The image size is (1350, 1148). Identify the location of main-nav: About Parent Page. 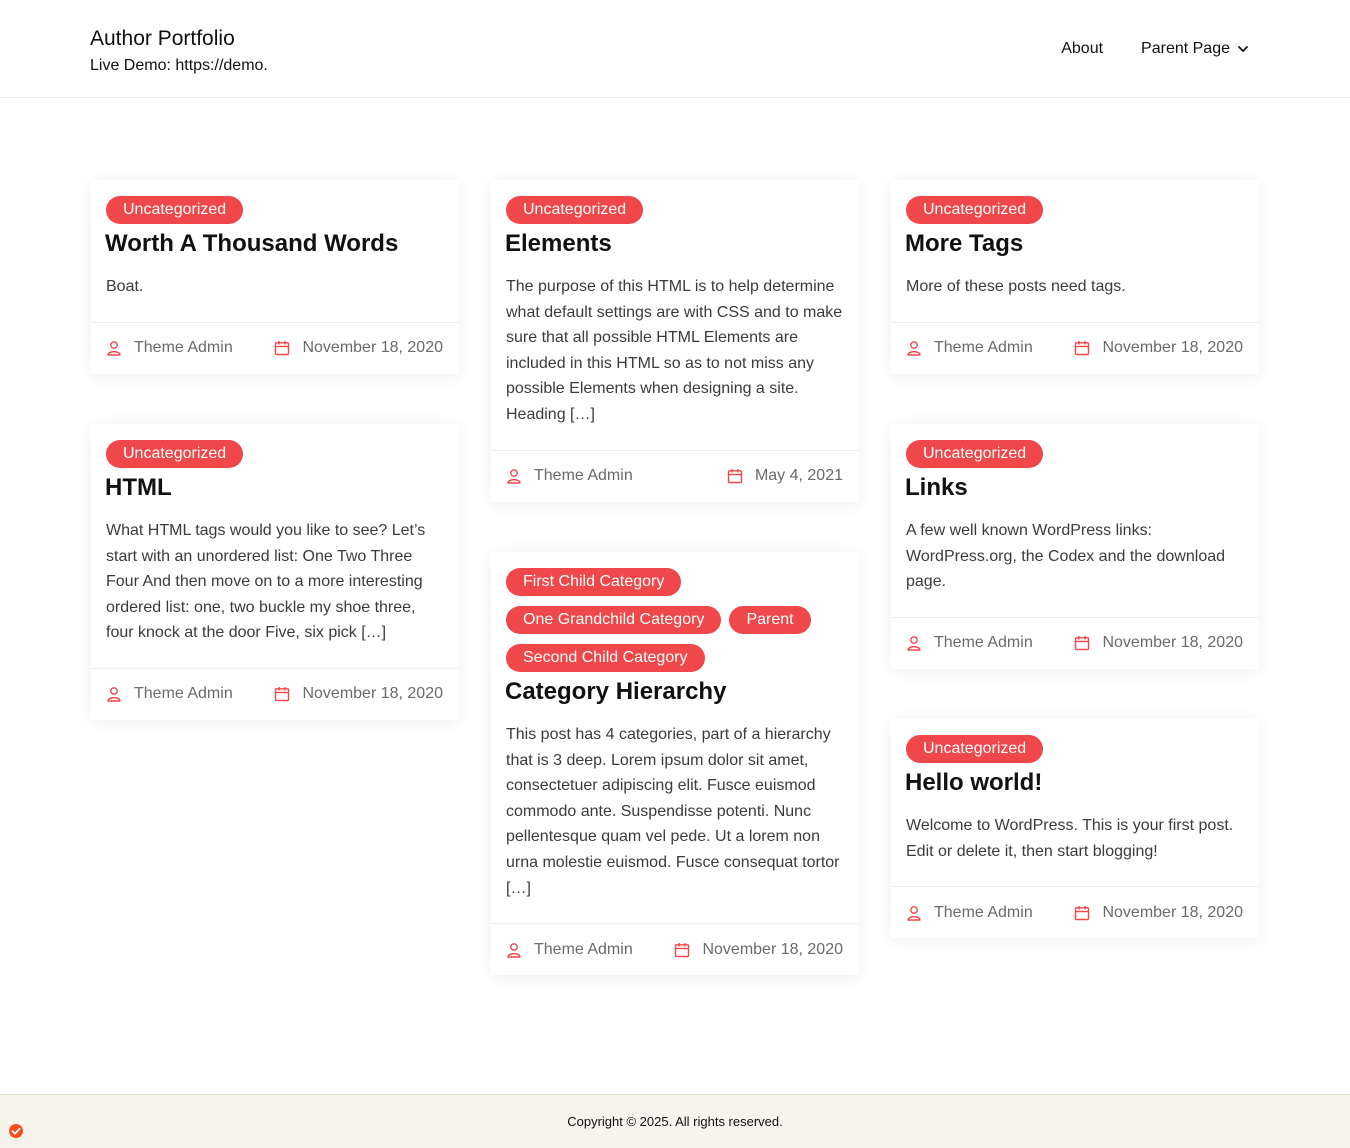
(1155, 49).